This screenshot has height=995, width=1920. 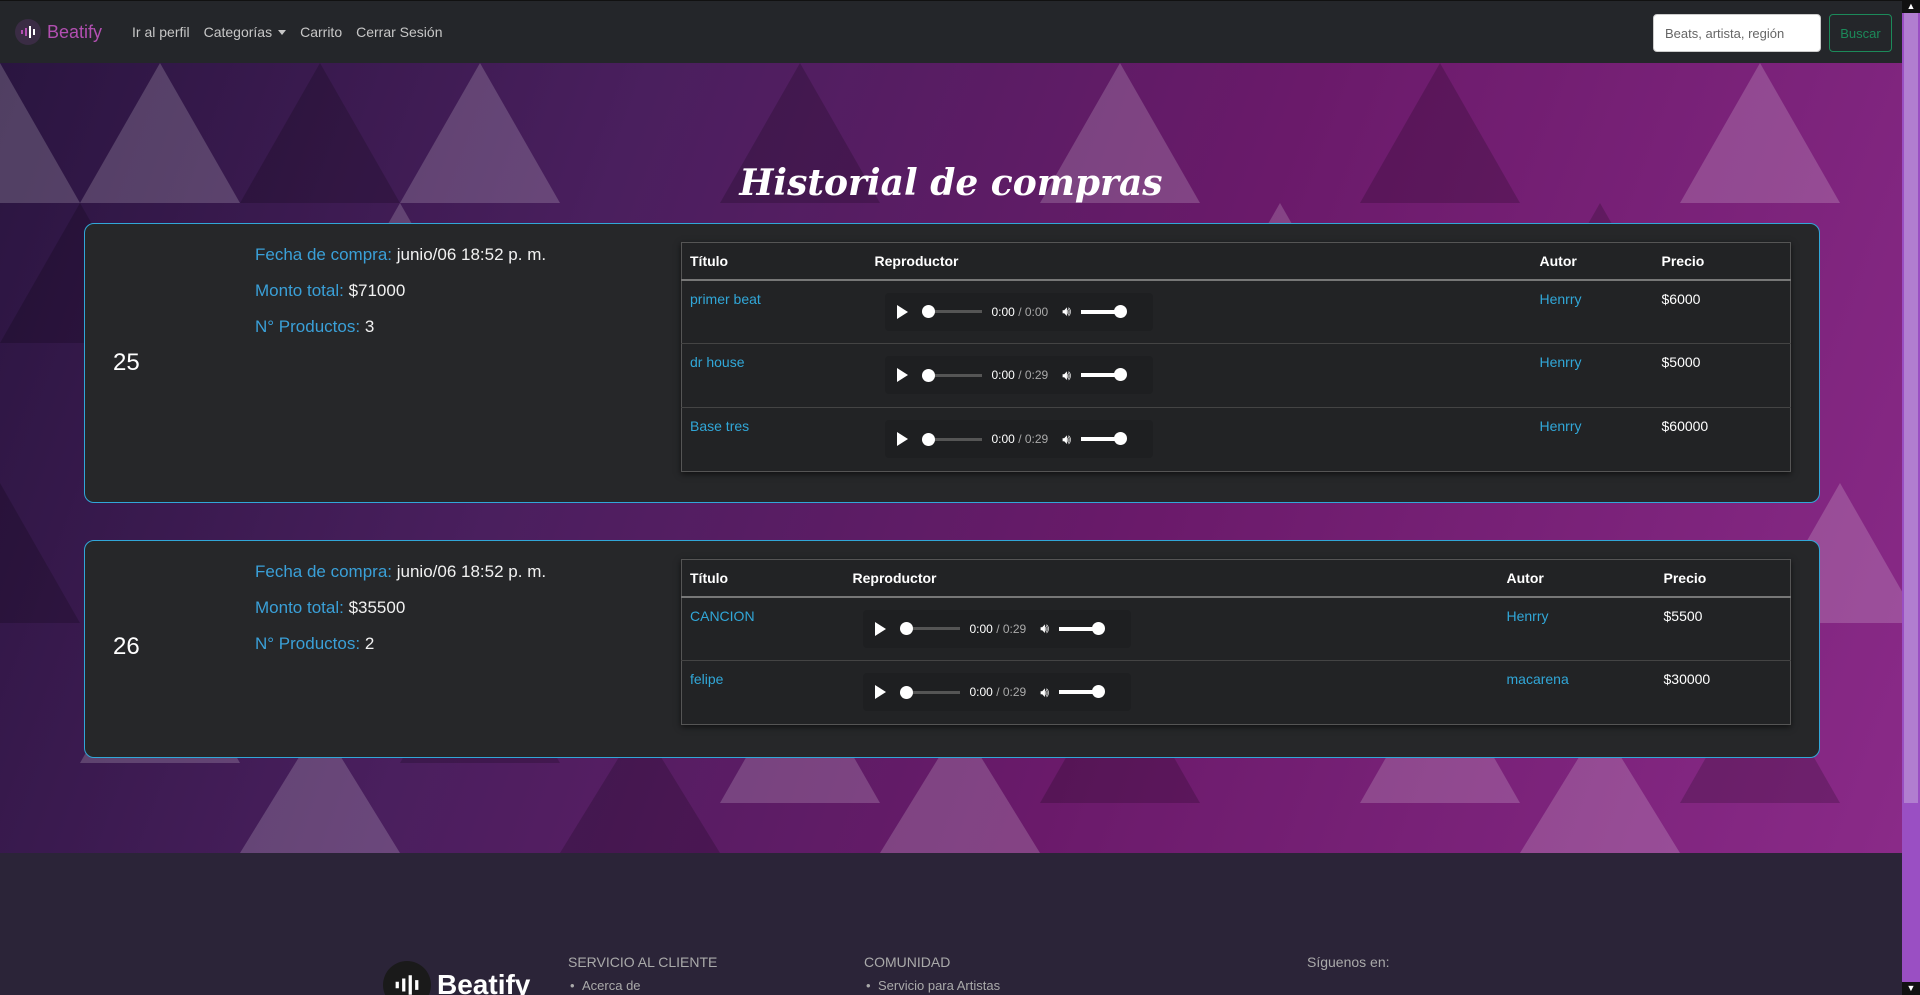 What do you see at coordinates (399, 32) in the screenshot?
I see `nav-link-logout: Cerrar Sesión` at bounding box center [399, 32].